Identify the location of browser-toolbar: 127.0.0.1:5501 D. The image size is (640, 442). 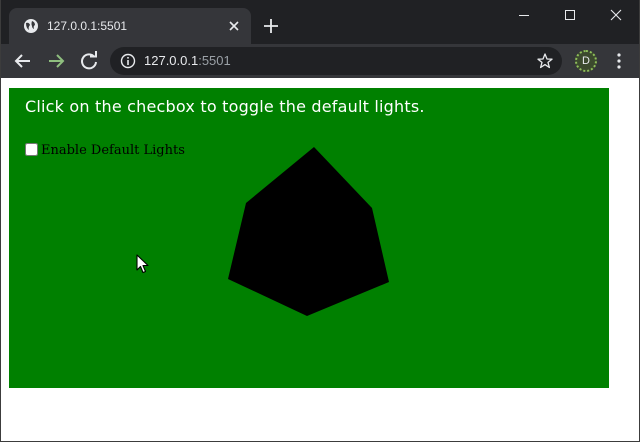
(320, 61).